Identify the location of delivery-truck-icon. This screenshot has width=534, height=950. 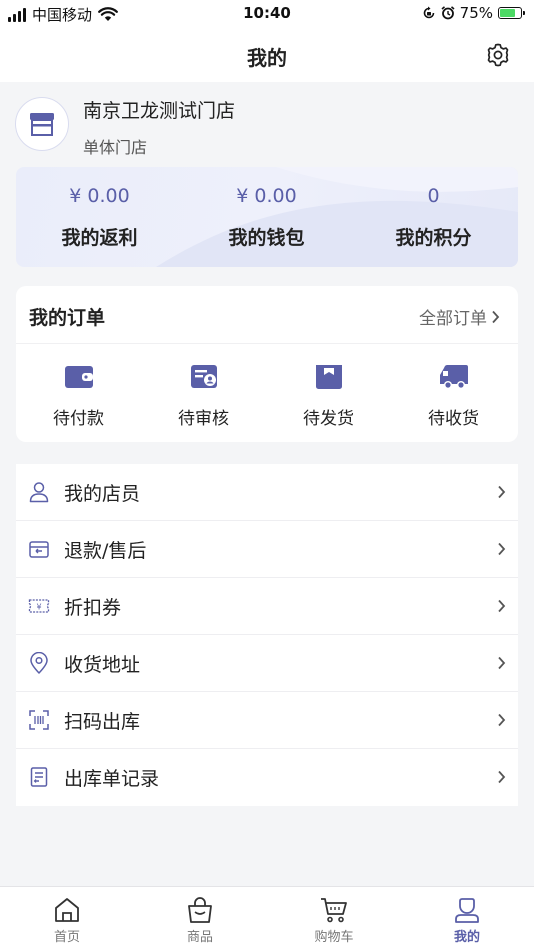
(453, 377).